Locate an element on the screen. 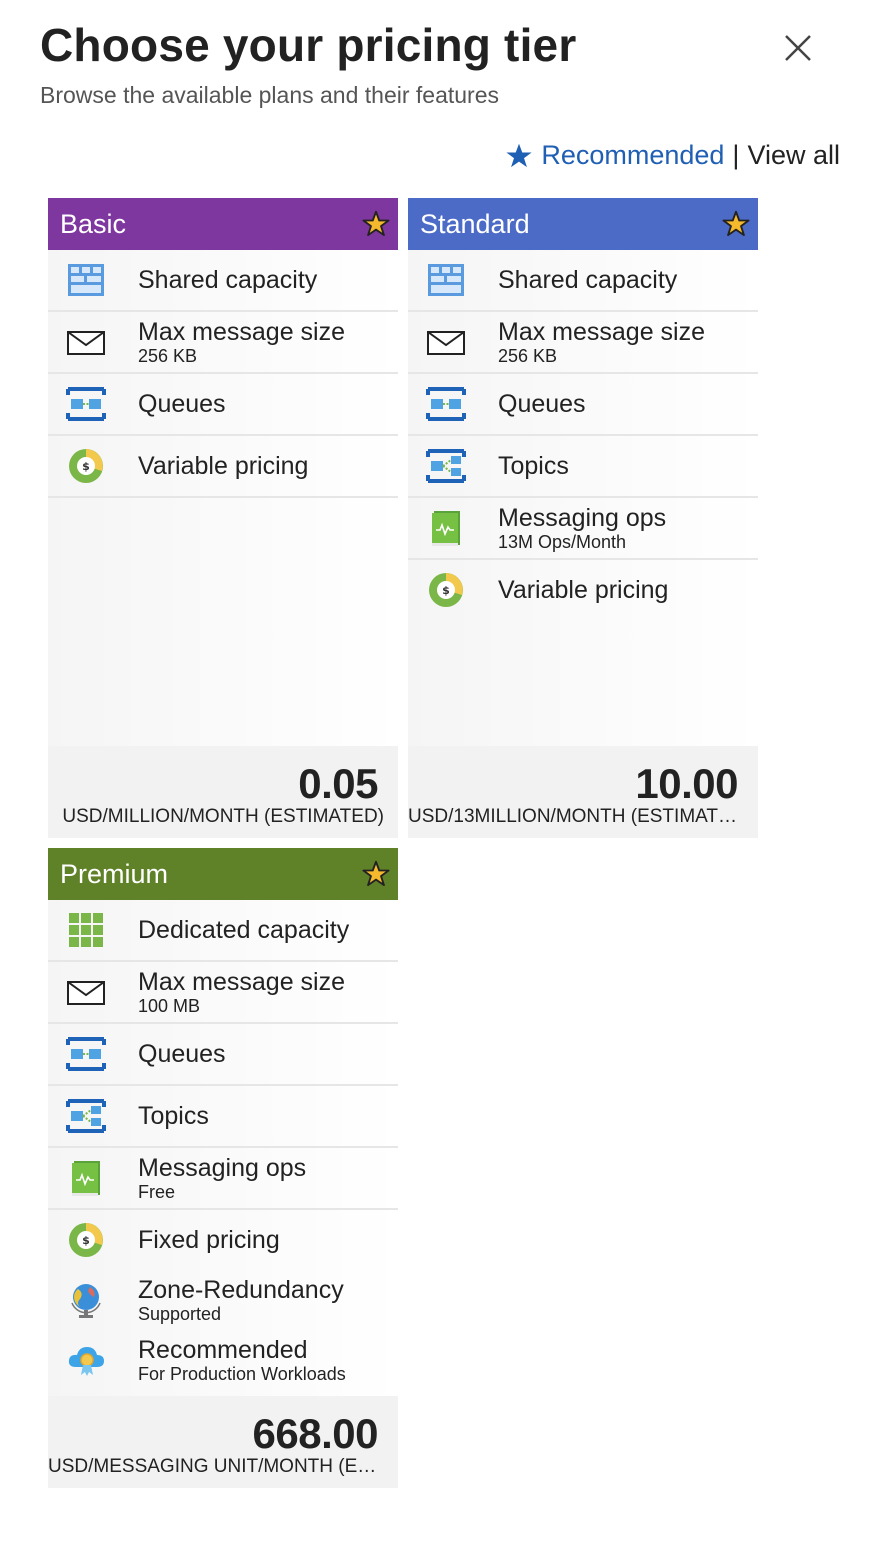  price-area: 0.05 USD/MILLION/MONTH (ESTIMATED) is located at coordinates (223, 792).